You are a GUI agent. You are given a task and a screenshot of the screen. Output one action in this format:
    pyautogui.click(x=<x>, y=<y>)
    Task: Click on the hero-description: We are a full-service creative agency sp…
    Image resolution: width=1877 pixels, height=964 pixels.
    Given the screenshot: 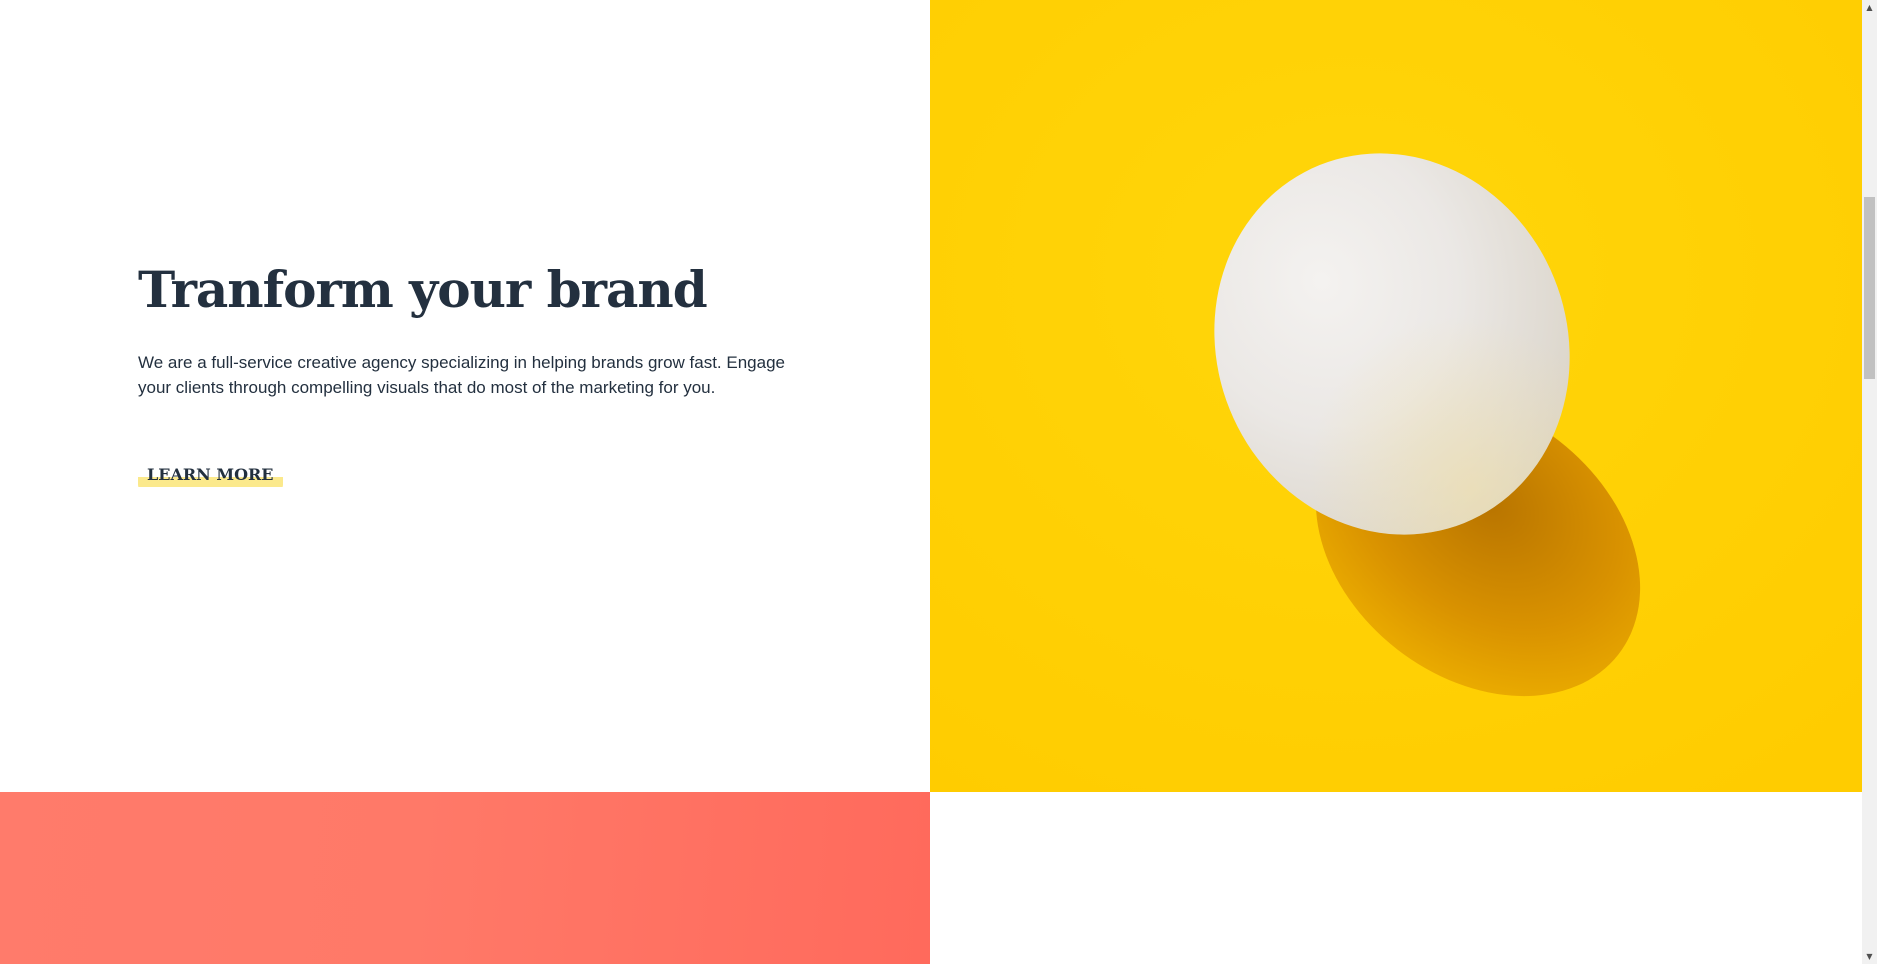 What is the action you would take?
    pyautogui.click(x=461, y=375)
    